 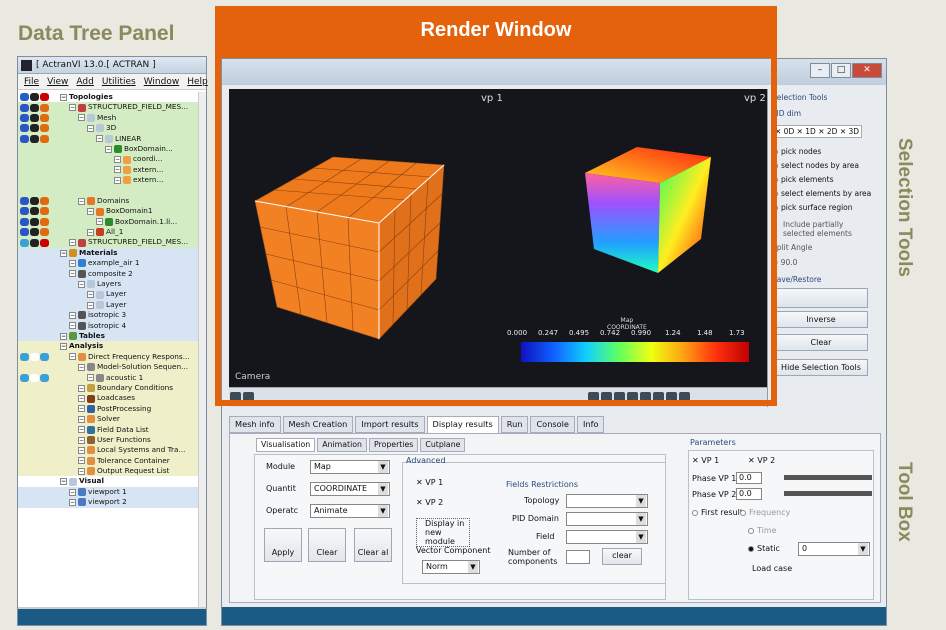 What do you see at coordinates (109, 201) in the screenshot?
I see `tree-node: − Domains` at bounding box center [109, 201].